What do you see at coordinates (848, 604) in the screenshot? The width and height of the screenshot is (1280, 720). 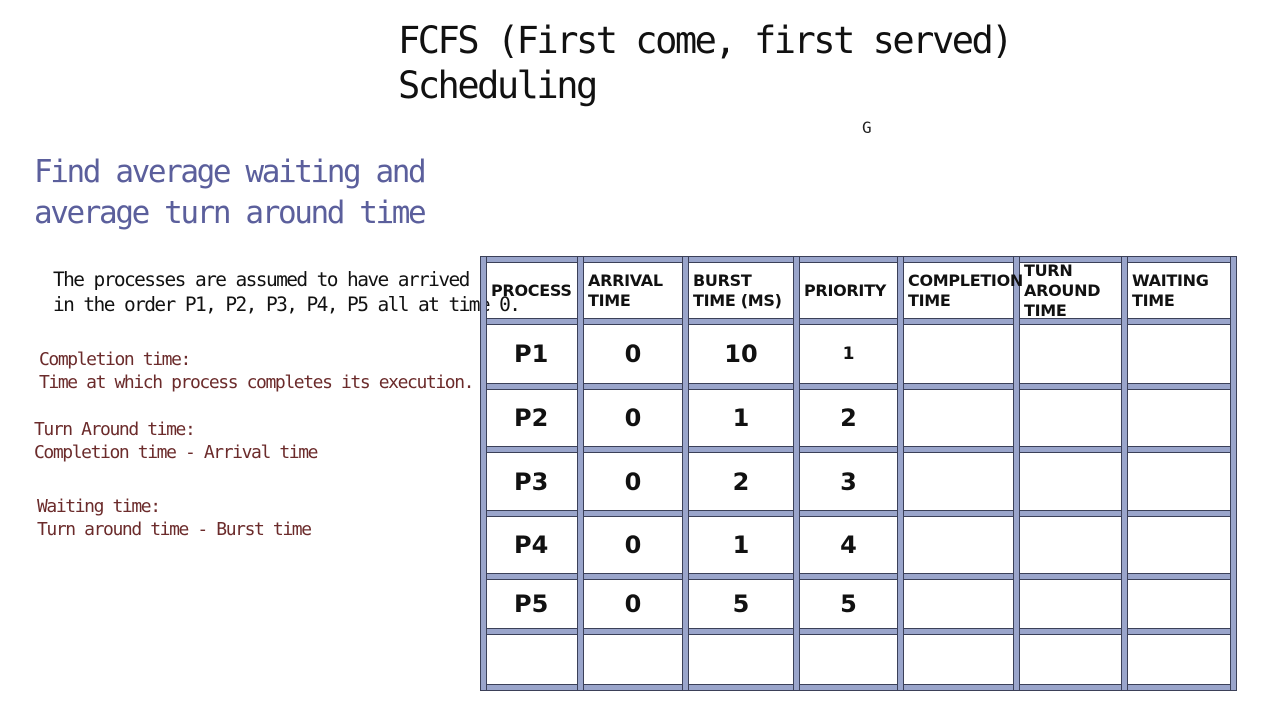 I see `table-cell-priority: 5` at bounding box center [848, 604].